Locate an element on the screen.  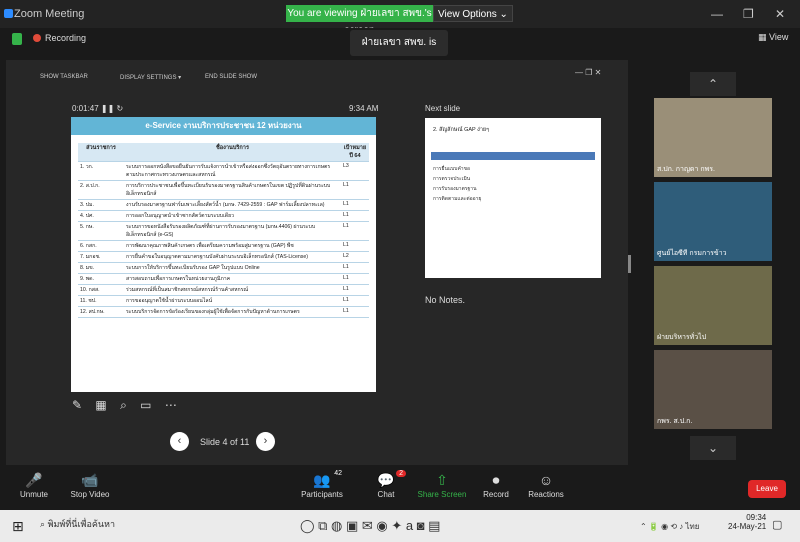
view-options-button: View Options ⌄ is located at coordinates (473, 13).